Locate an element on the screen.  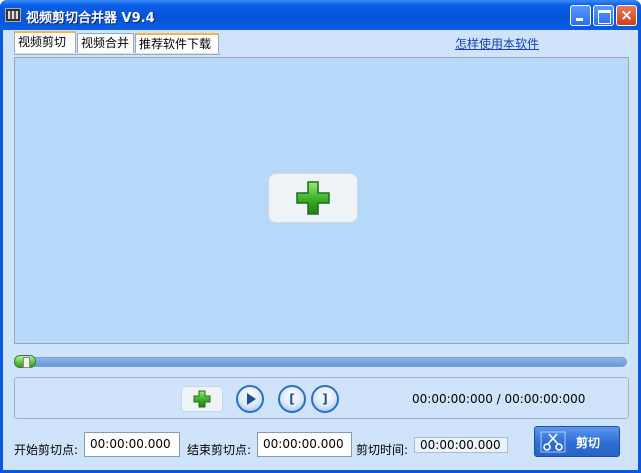
add-file-button is located at coordinates (202, 399).